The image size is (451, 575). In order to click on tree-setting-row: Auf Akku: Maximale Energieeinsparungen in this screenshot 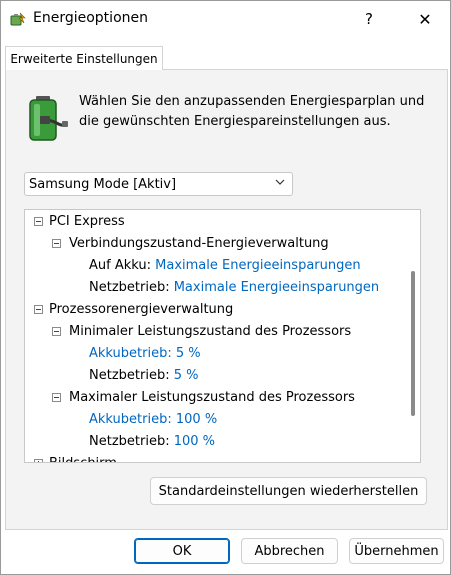, I will do `click(225, 266)`.